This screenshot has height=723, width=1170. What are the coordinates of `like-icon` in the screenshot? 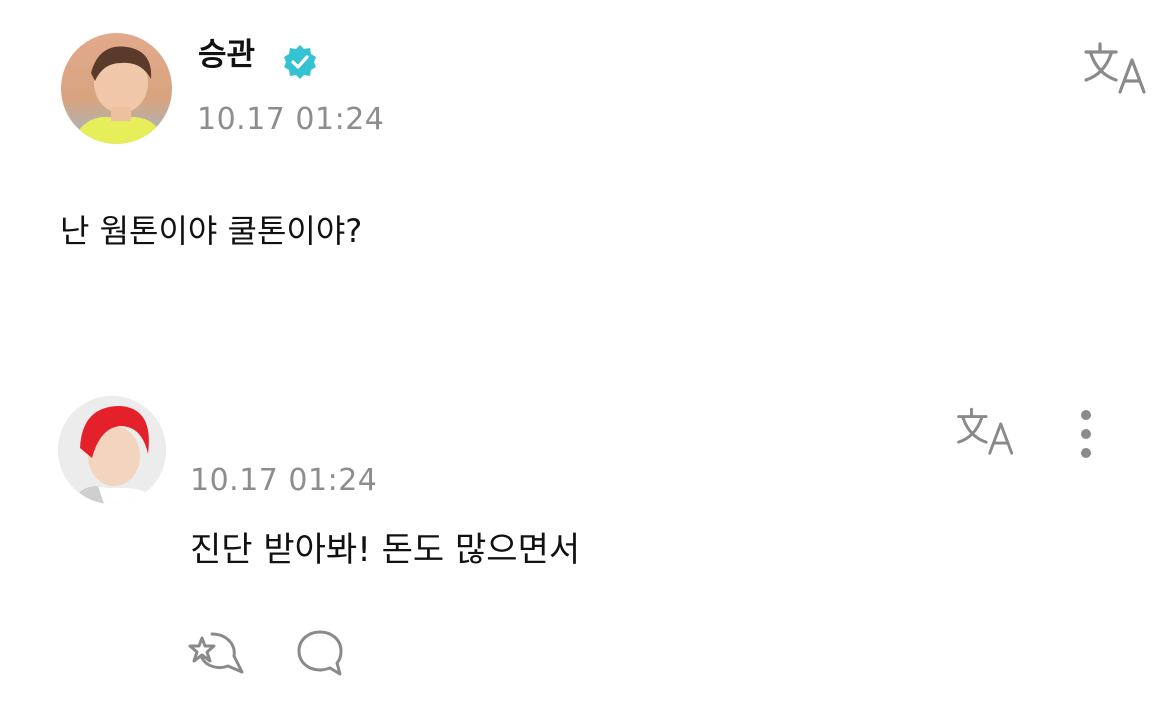 It's located at (216, 653).